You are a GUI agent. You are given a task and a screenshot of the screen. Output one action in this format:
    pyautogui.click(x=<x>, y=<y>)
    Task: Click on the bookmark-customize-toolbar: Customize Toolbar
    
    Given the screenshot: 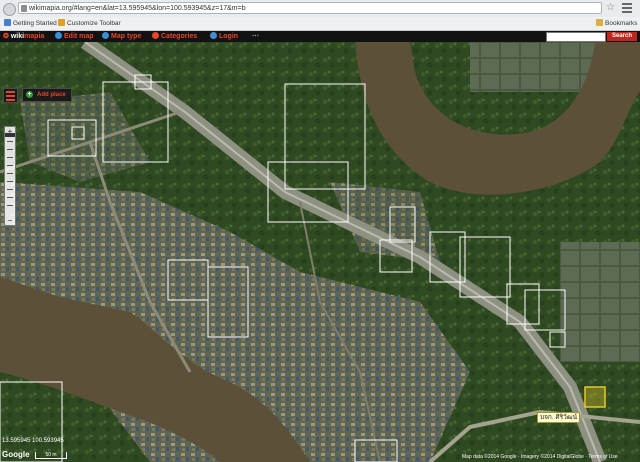 What is the action you would take?
    pyautogui.click(x=89, y=23)
    